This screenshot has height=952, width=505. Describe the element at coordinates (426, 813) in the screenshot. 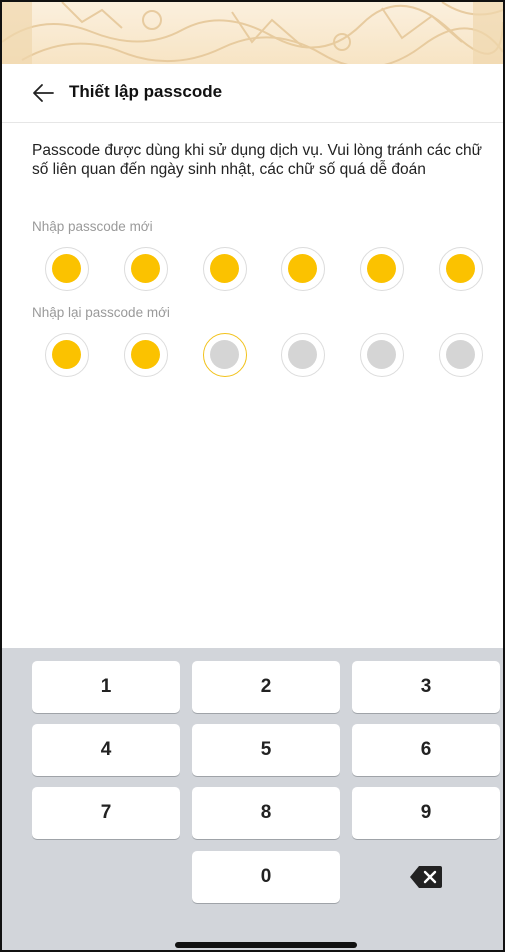

I see `key-9: 9` at that location.